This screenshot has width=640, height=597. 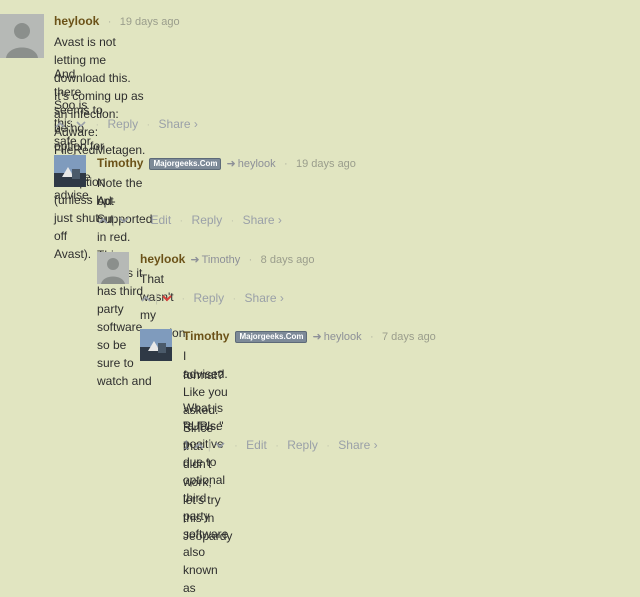 What do you see at coordinates (221, 260) in the screenshot?
I see `reply-to-link: Timothy` at bounding box center [221, 260].